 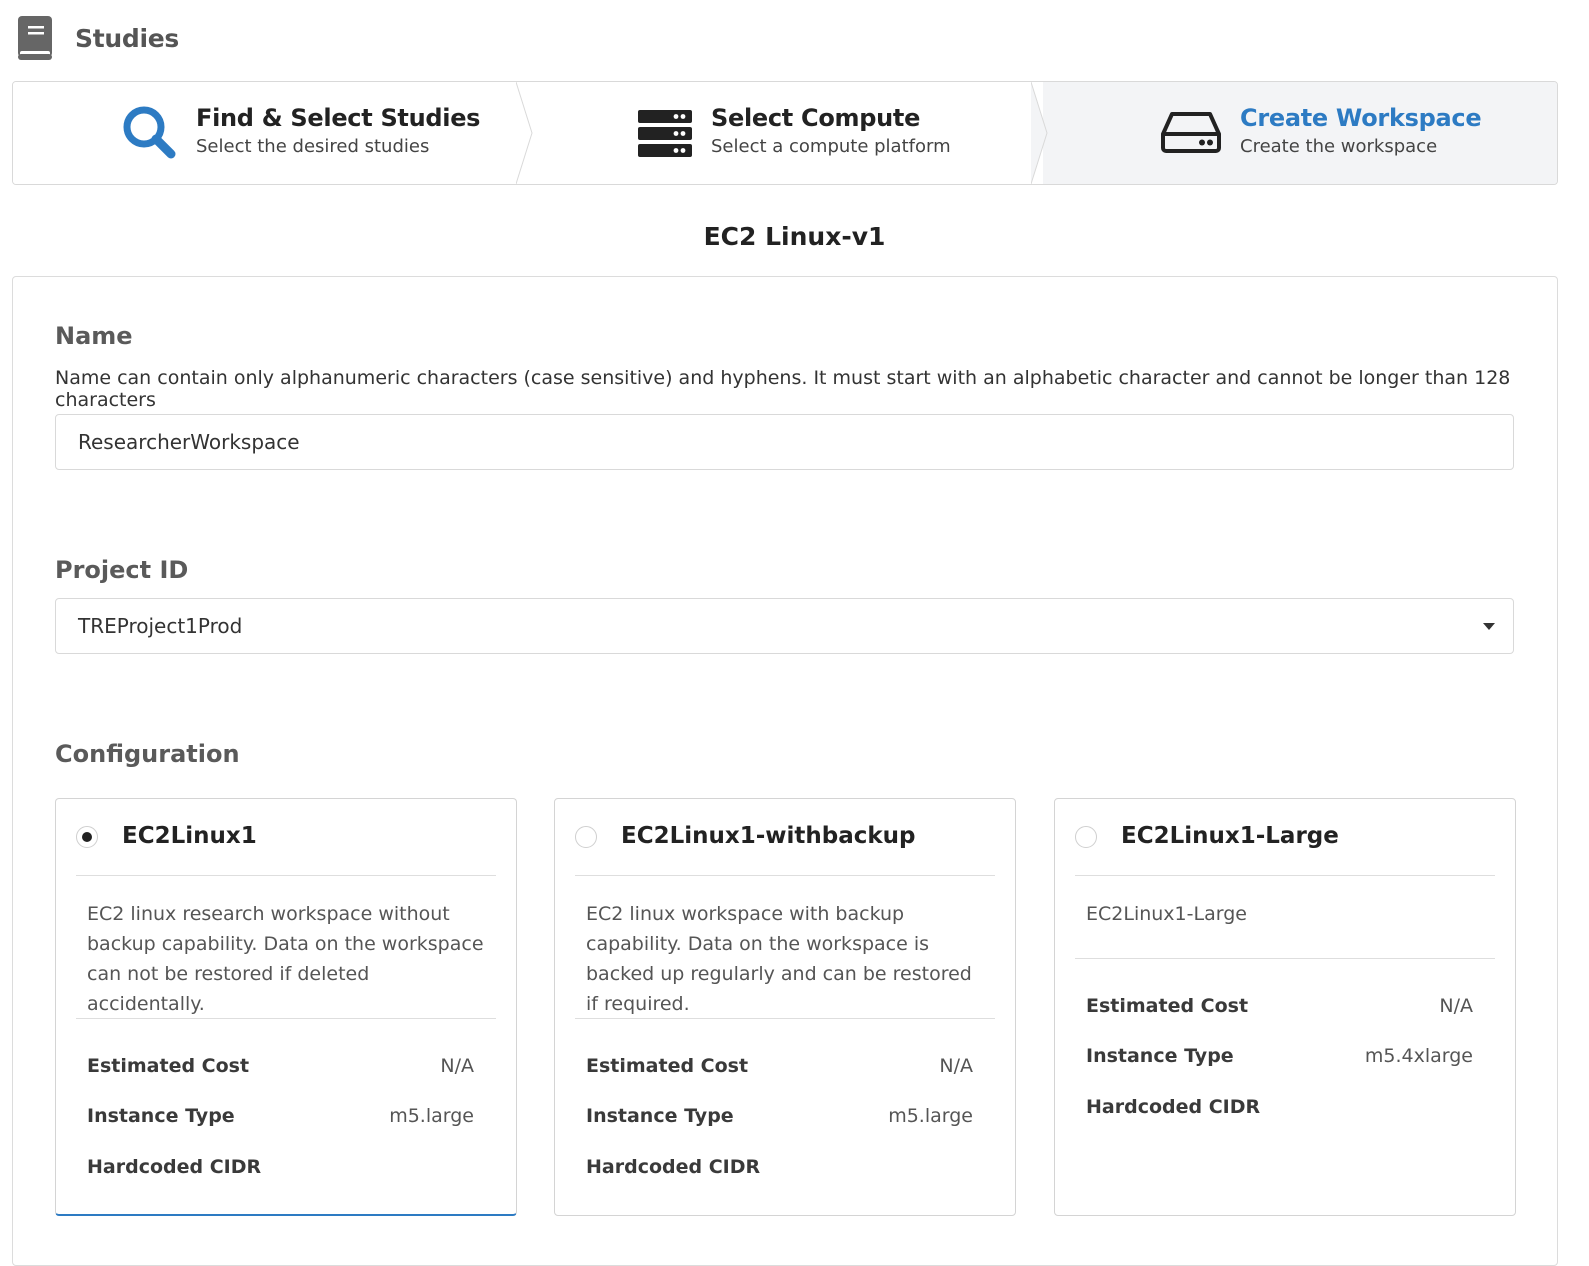 What do you see at coordinates (149, 132) in the screenshot?
I see `search-icon` at bounding box center [149, 132].